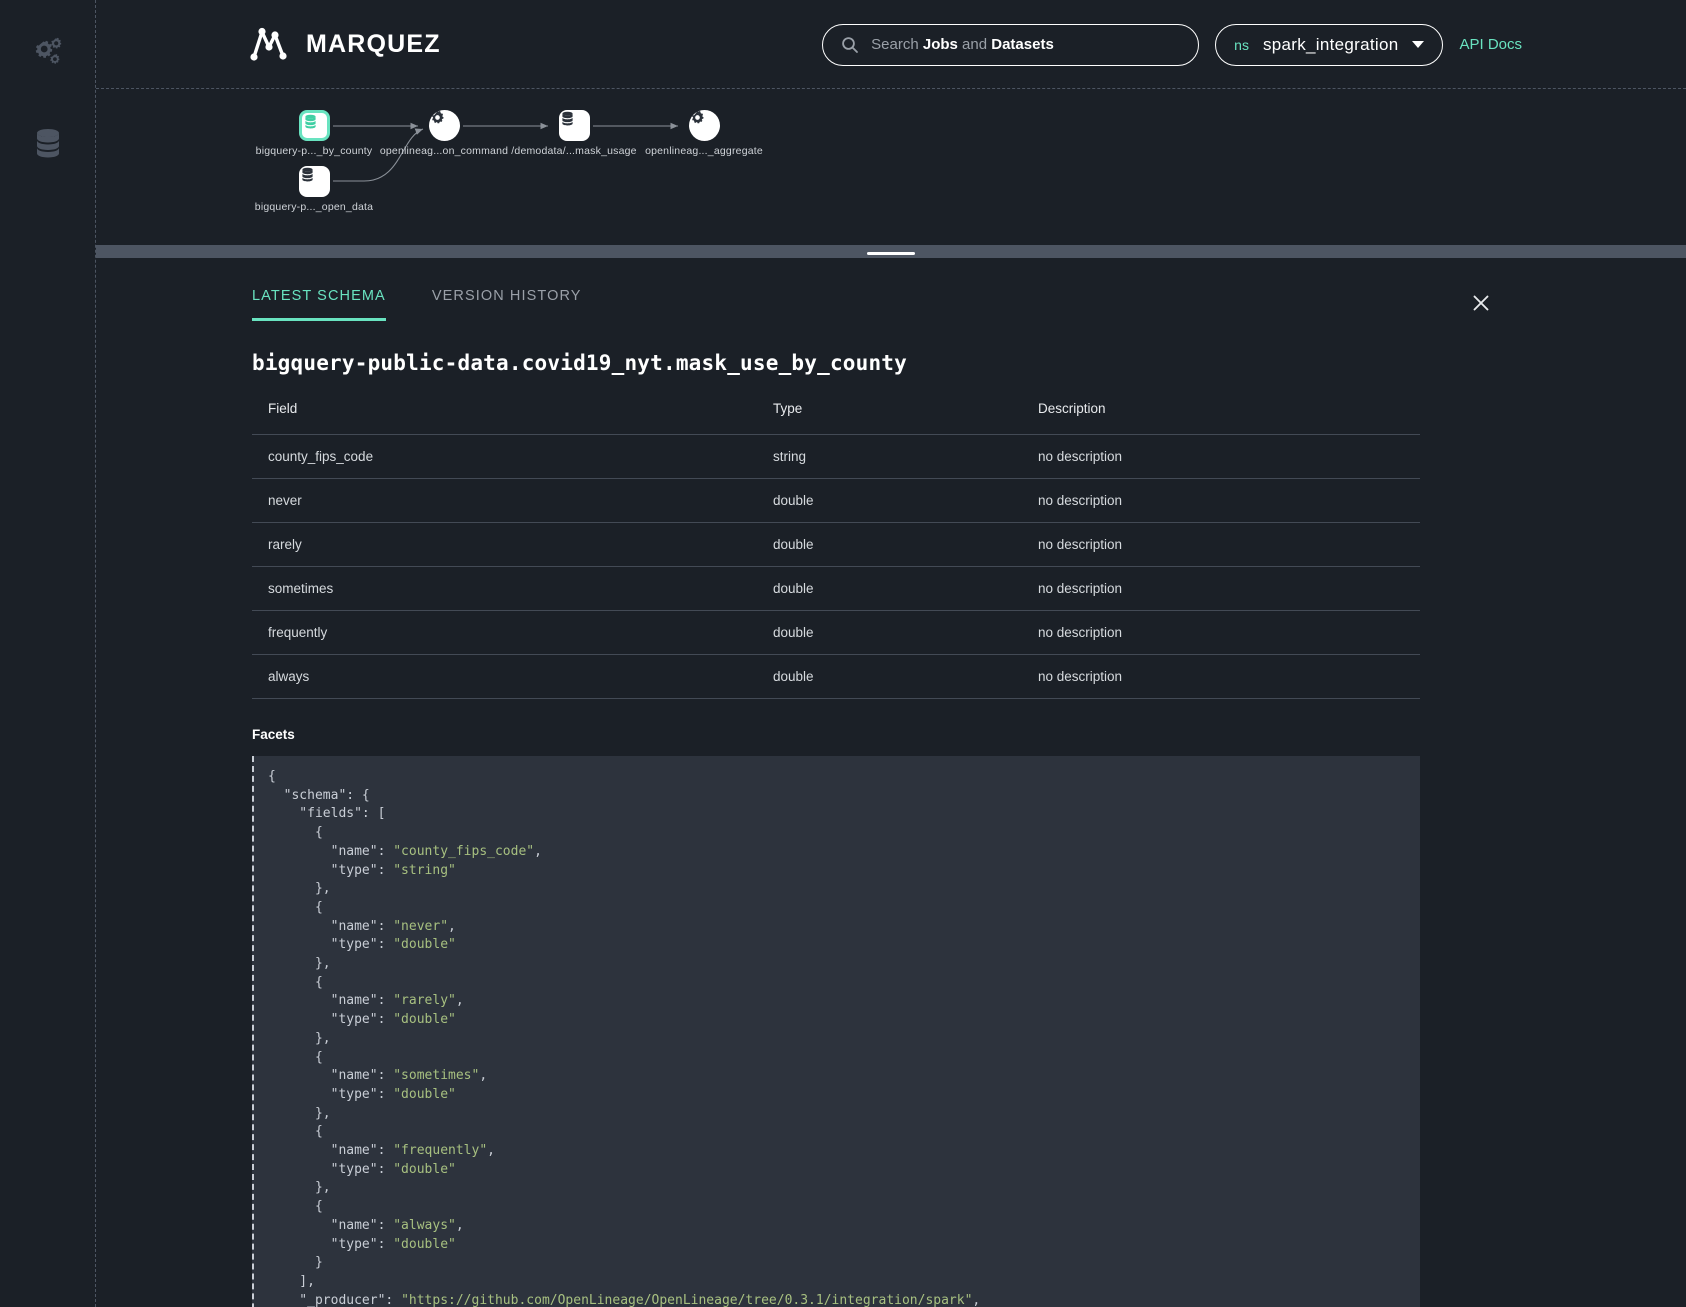 The width and height of the screenshot is (1686, 1307). Describe the element at coordinates (362, 870) in the screenshot. I see `code-line: "type": "string"` at that location.